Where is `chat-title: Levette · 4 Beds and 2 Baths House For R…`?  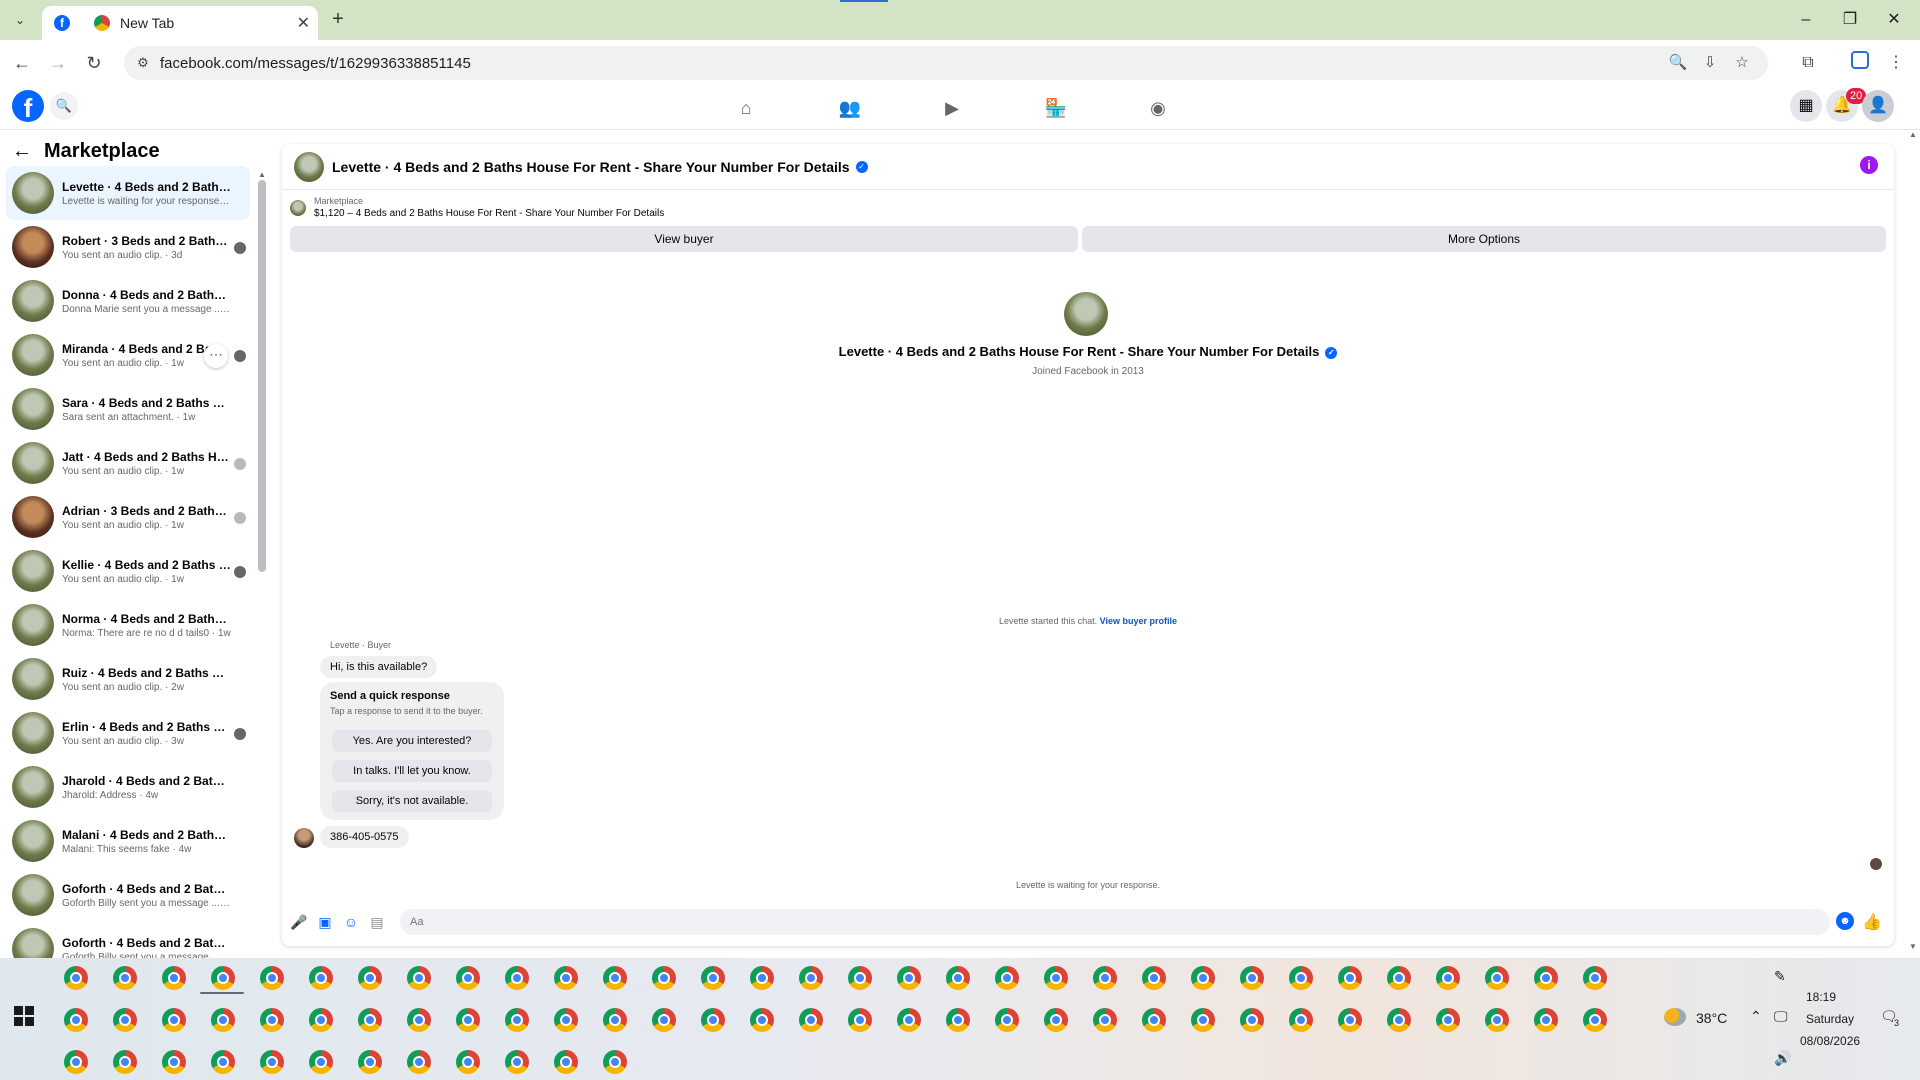 chat-title: Levette · 4 Beds and 2 Baths House For R… is located at coordinates (591, 167).